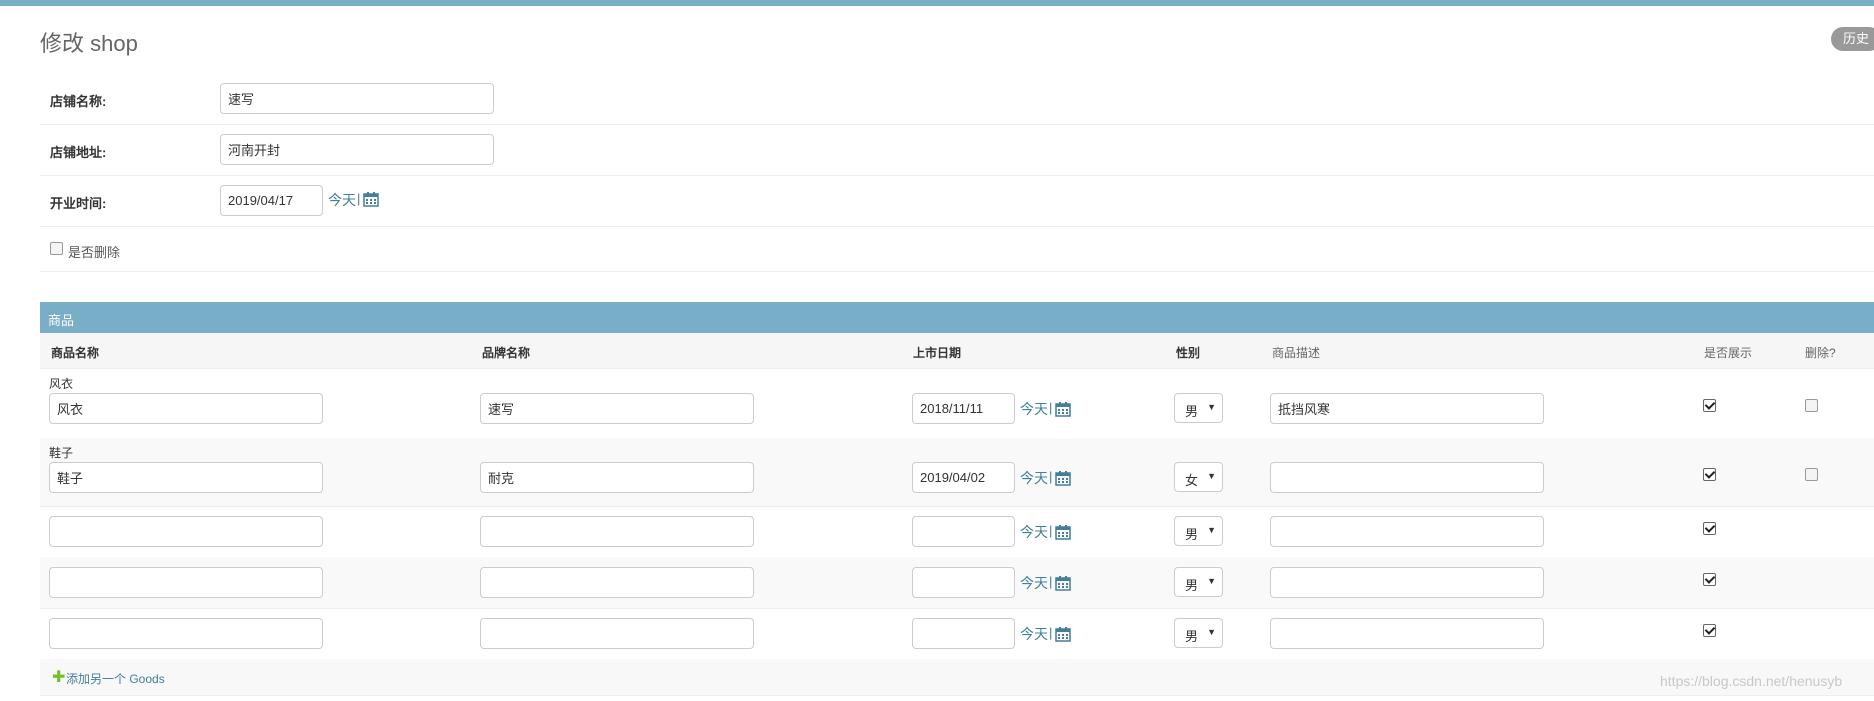 The width and height of the screenshot is (1874, 701). What do you see at coordinates (357, 149) in the screenshot?
I see `shop-address-input` at bounding box center [357, 149].